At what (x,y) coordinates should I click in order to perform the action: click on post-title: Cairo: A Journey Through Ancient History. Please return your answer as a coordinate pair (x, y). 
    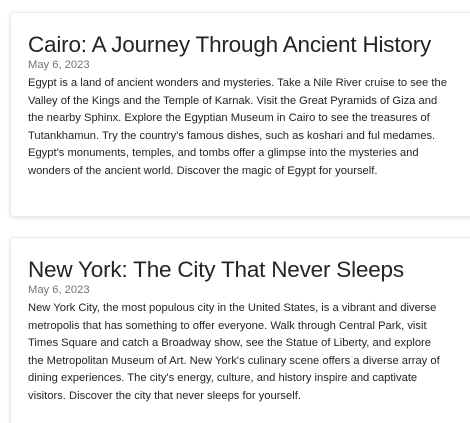
    Looking at the image, I should click on (238, 45).